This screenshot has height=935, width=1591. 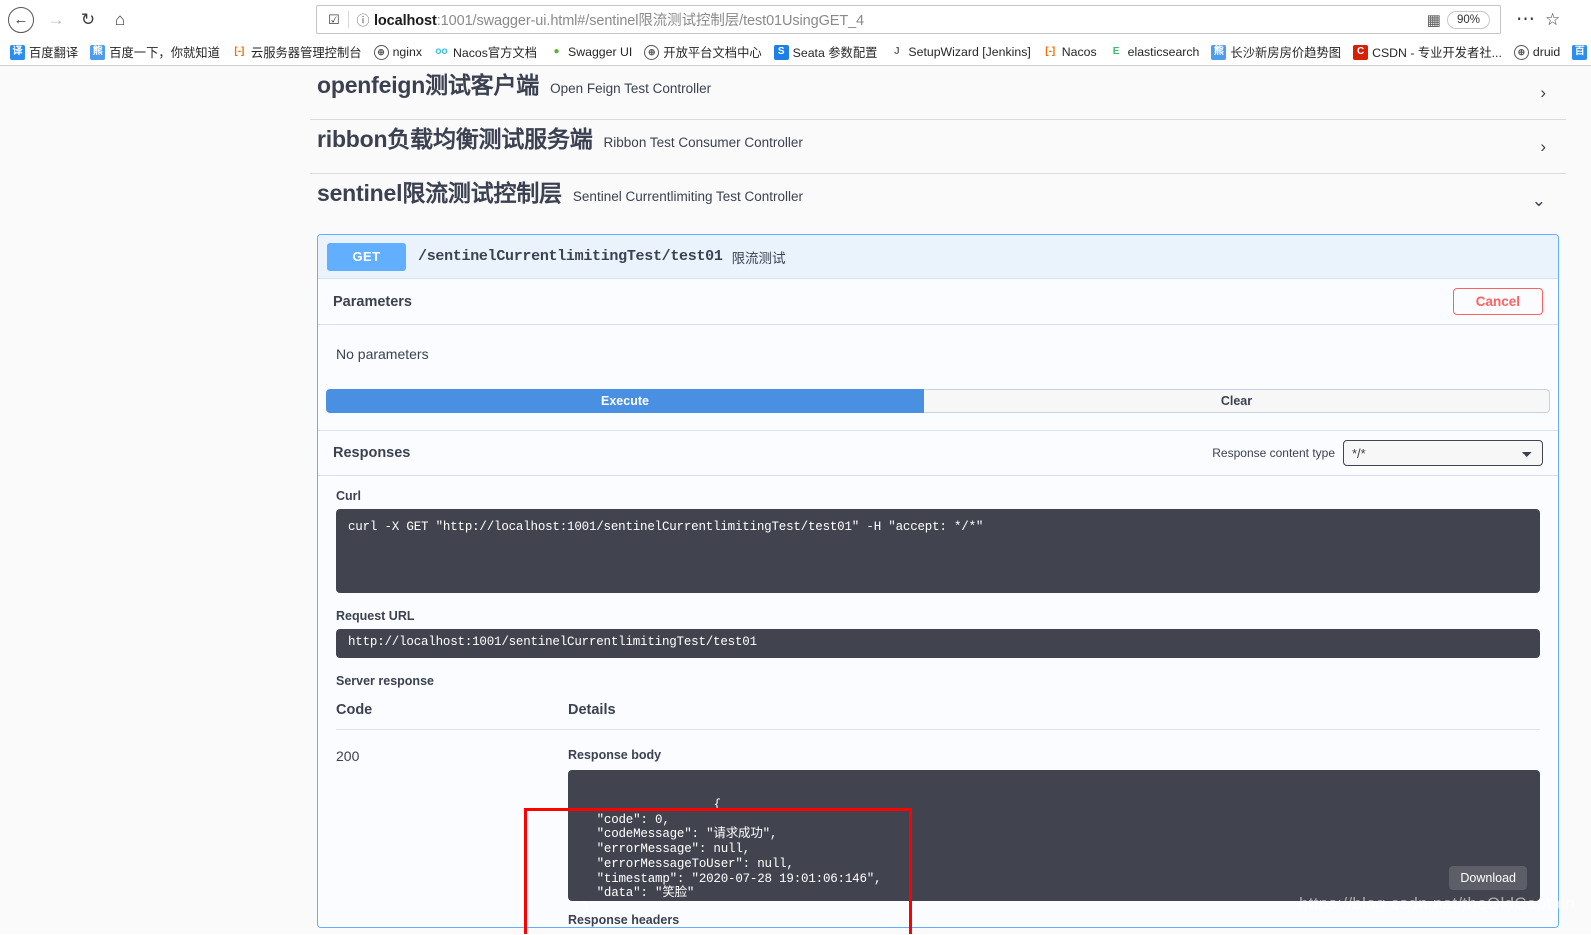 I want to click on response-content-type-label: Response content type, so click(x=1273, y=453).